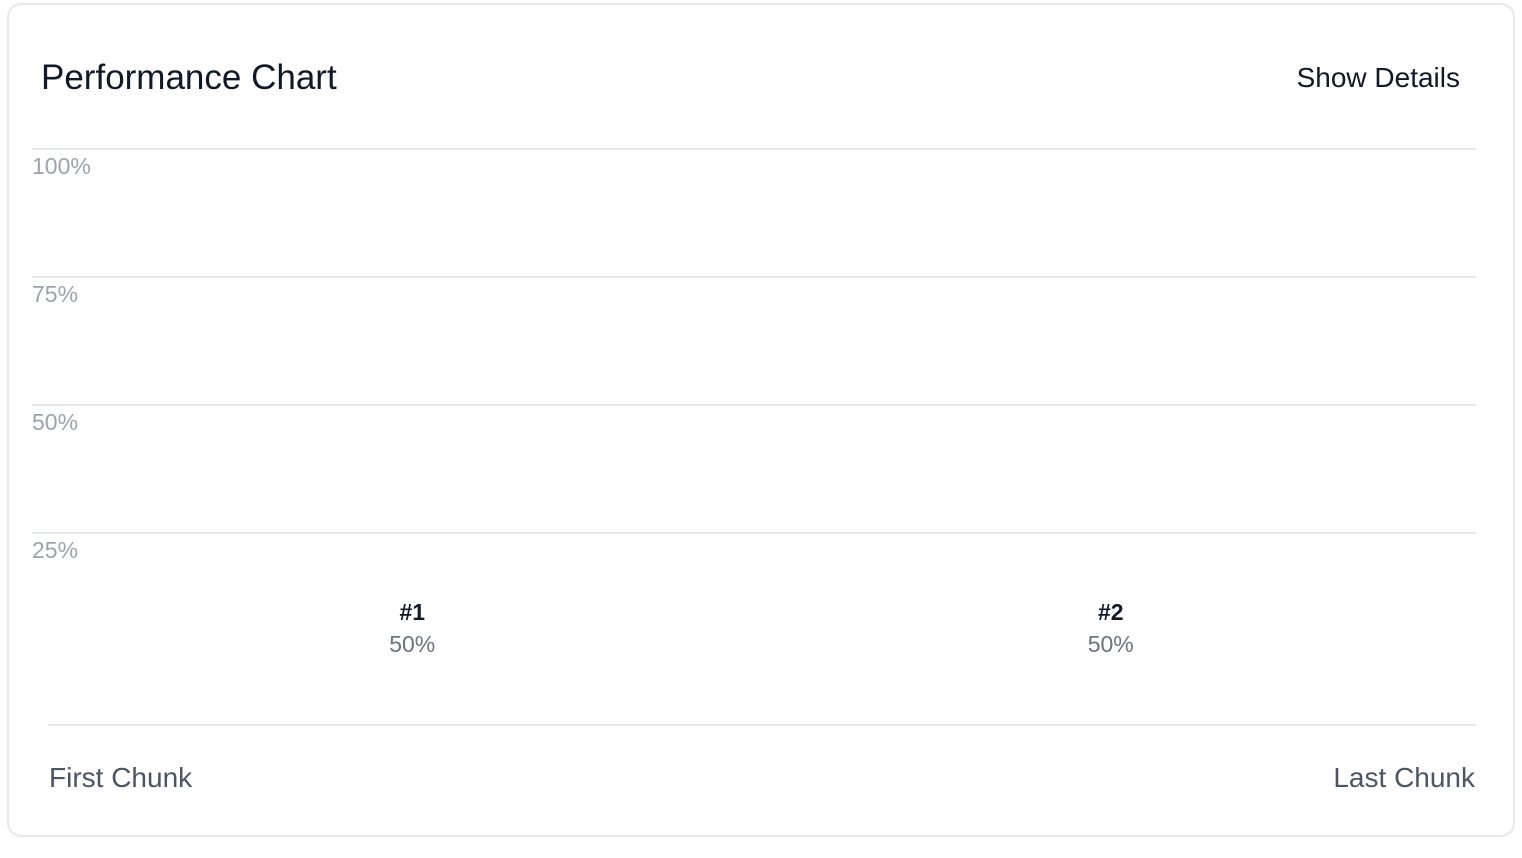 This screenshot has width=1522, height=858. What do you see at coordinates (121, 777) in the screenshot?
I see `x-axis-start-label: First Chunk` at bounding box center [121, 777].